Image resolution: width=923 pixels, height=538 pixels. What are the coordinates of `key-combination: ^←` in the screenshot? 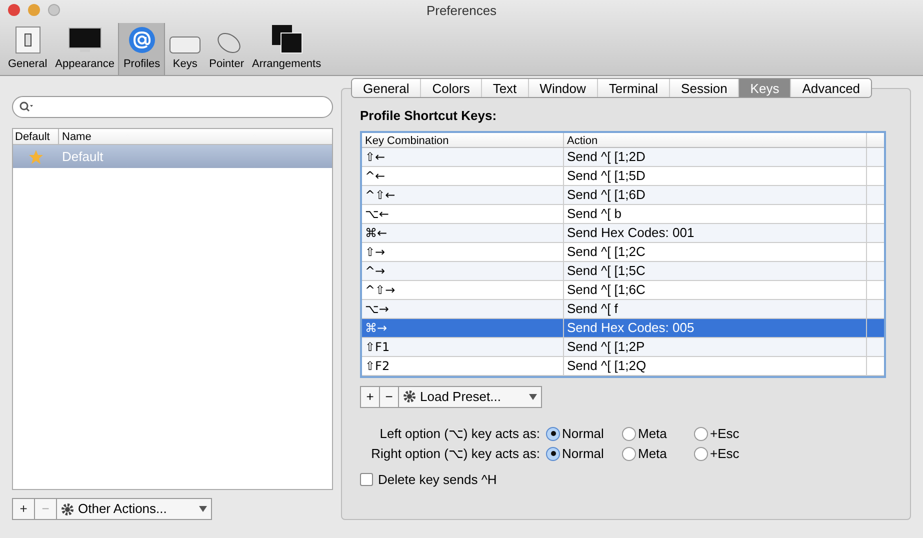 It's located at (463, 175).